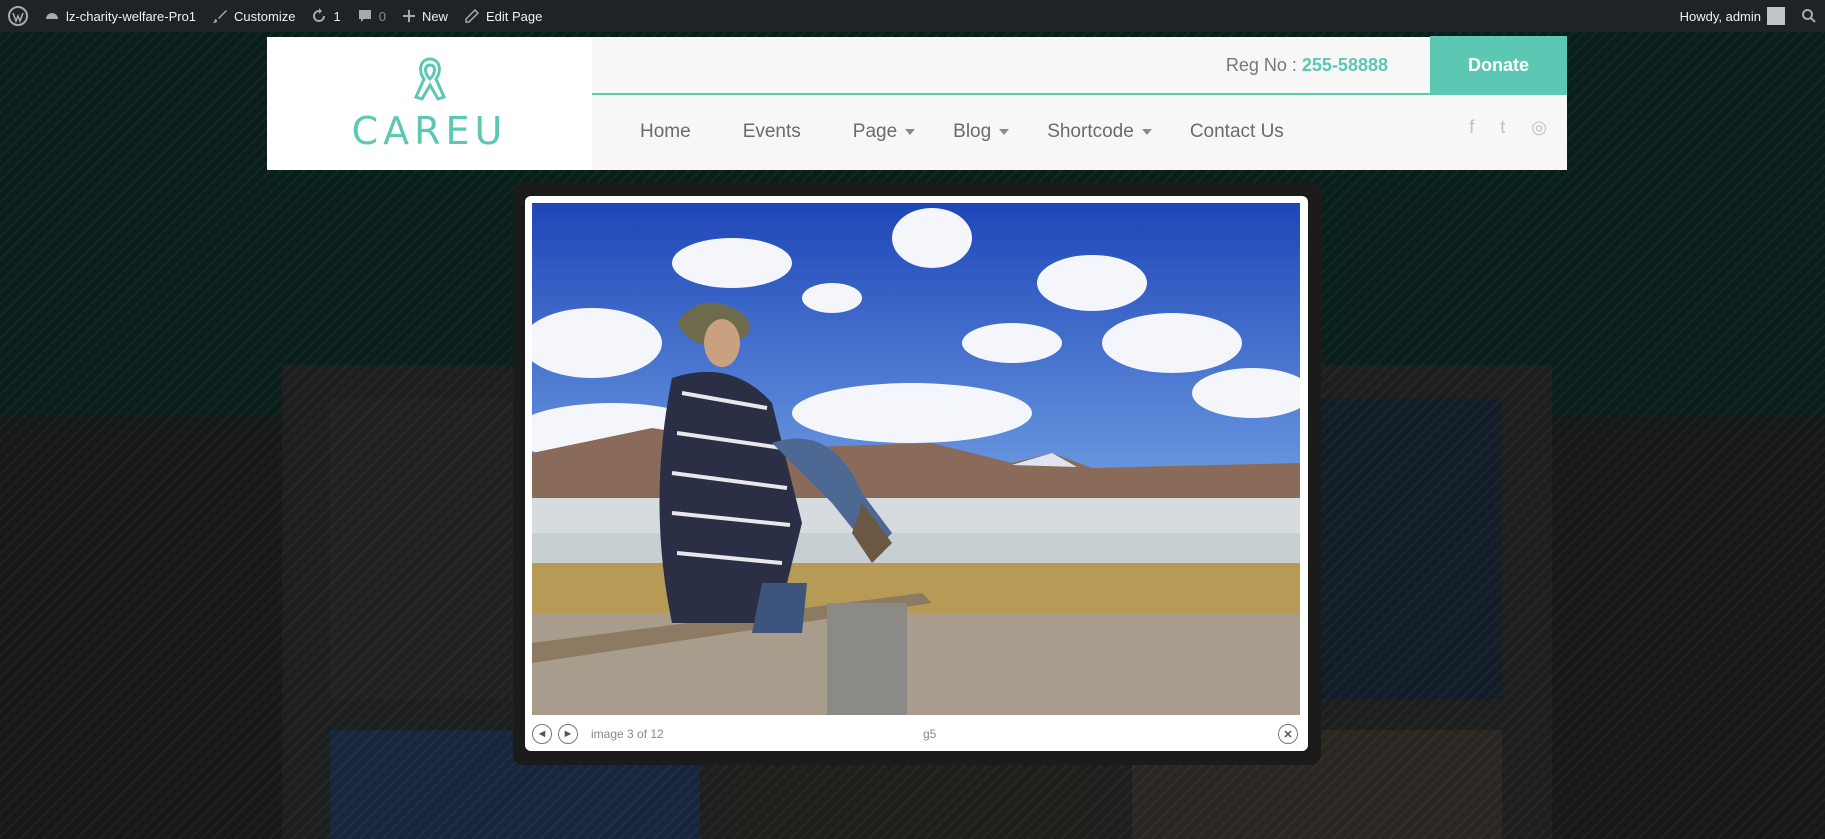 Image resolution: width=1825 pixels, height=839 pixels. I want to click on plus-icon, so click(408, 16).